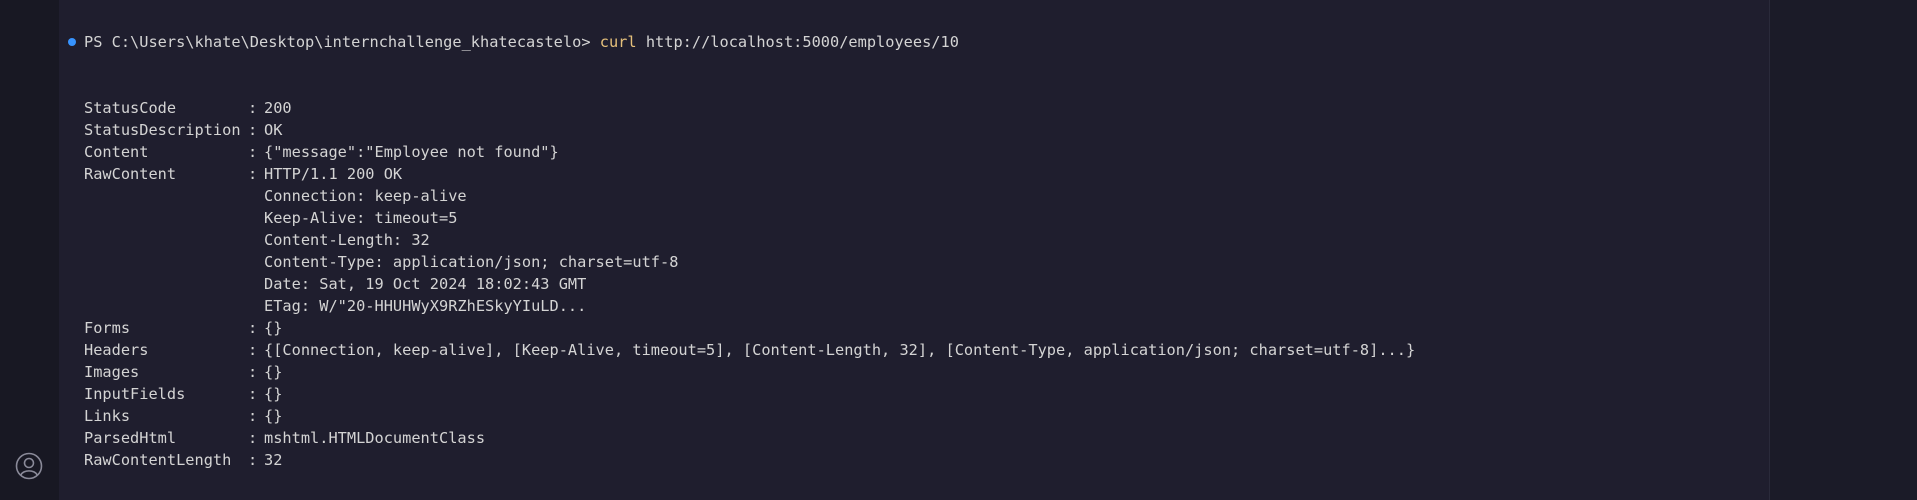  Describe the element at coordinates (749, 174) in the screenshot. I see `output-row: RawContent: HTTP/1.1 200 OK` at that location.